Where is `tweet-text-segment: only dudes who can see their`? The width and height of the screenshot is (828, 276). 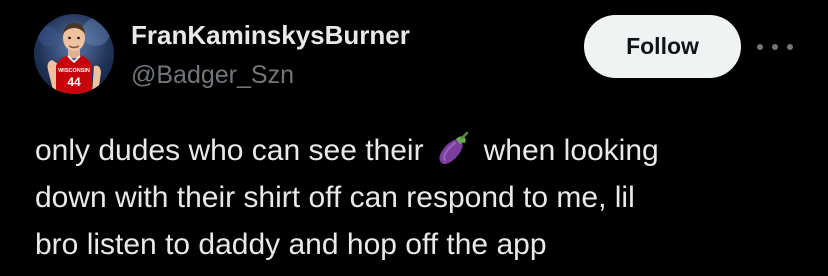
tweet-text-segment: only dudes who can see their is located at coordinates (229, 150).